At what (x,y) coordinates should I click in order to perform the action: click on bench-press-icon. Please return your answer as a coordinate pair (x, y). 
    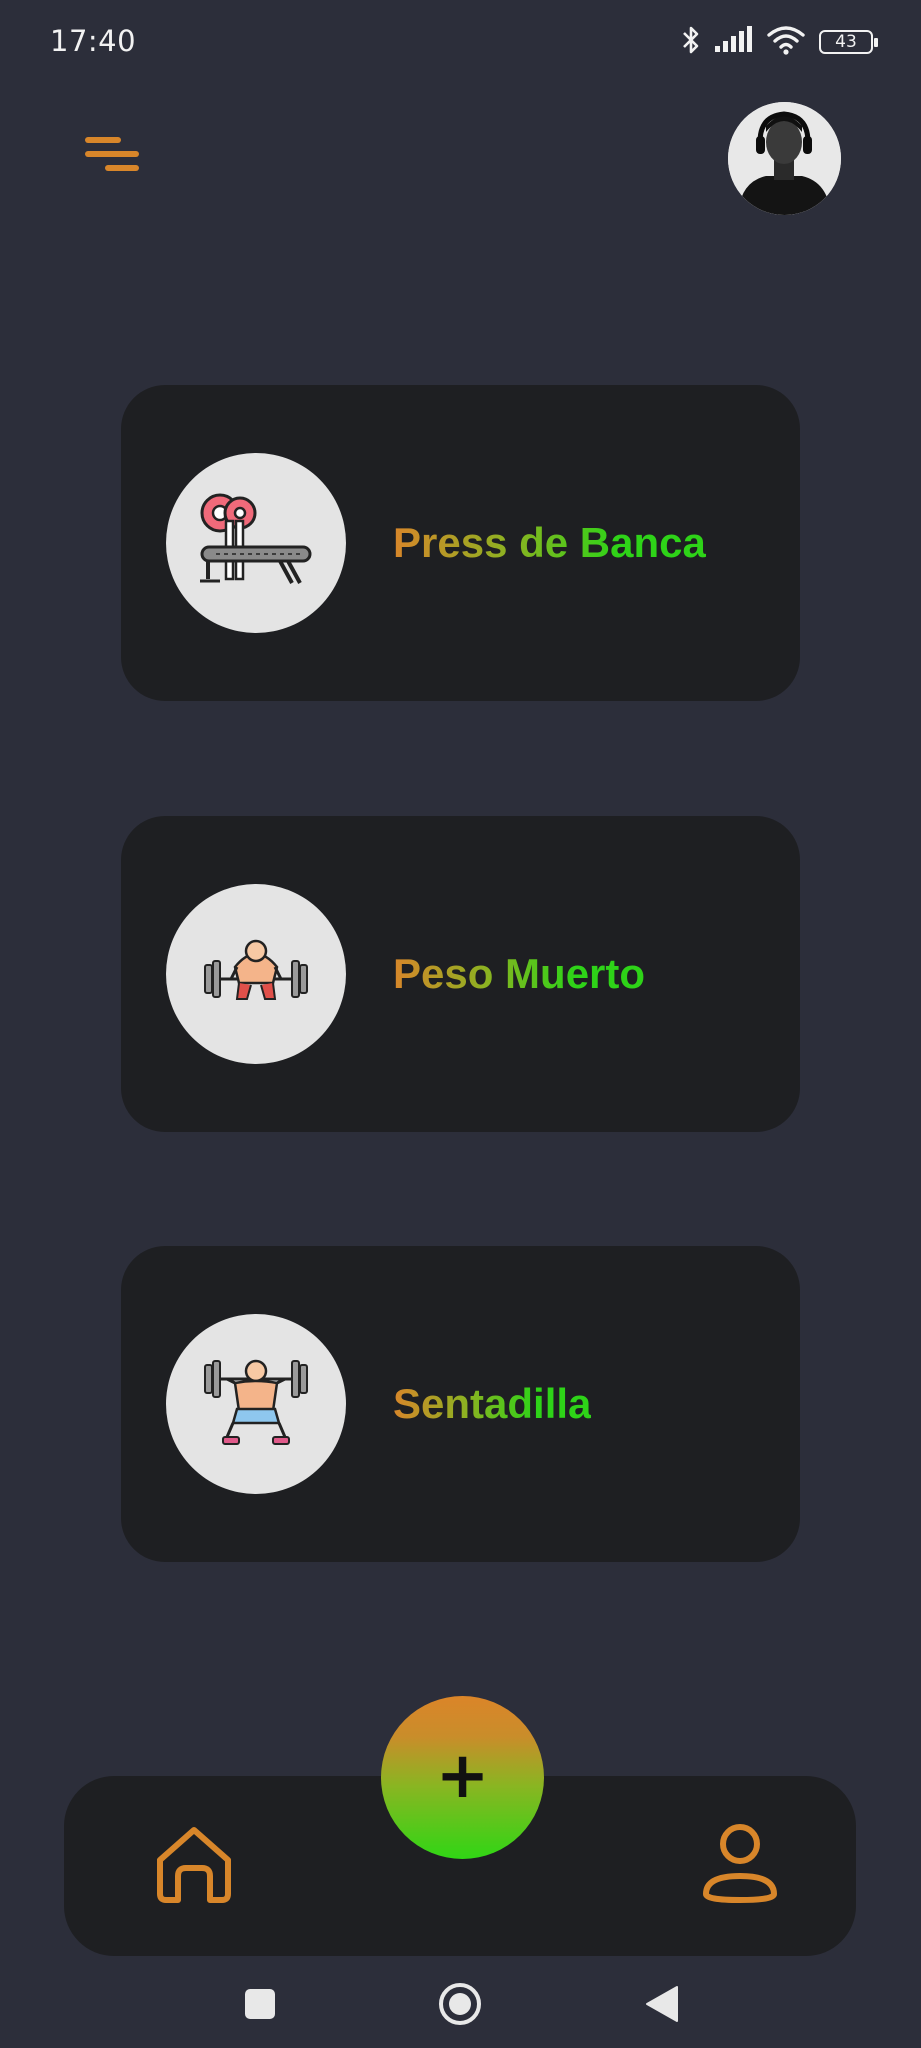
    Looking at the image, I should click on (256, 543).